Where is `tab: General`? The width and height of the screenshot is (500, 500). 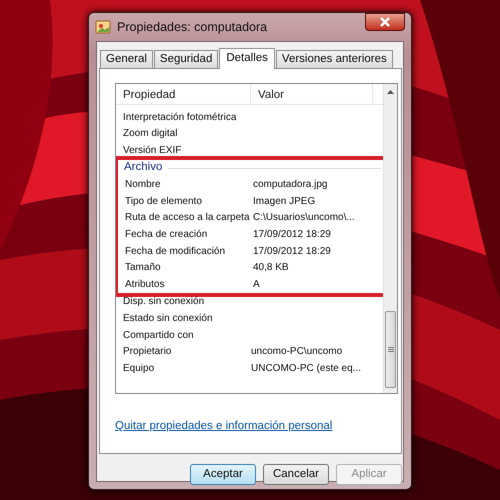
tab: General is located at coordinates (126, 59).